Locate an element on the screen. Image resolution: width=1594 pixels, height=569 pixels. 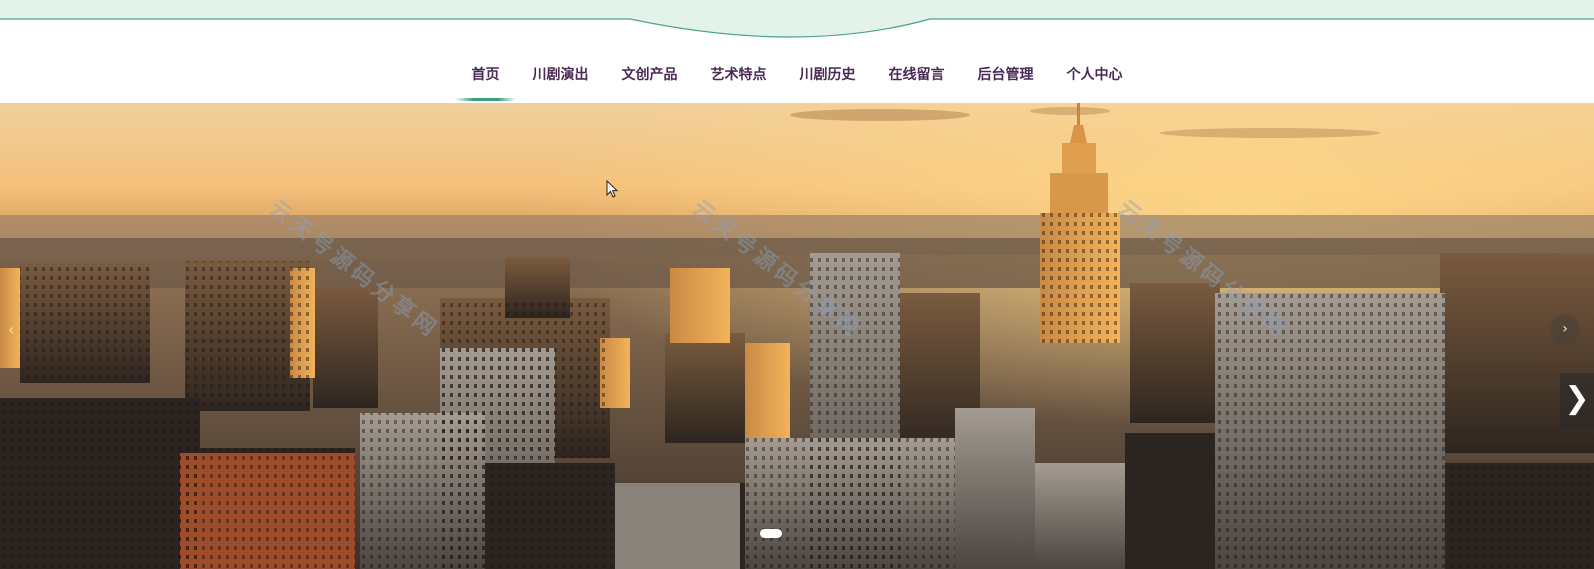
carousel-next-small-button: › is located at coordinates (1565, 330).